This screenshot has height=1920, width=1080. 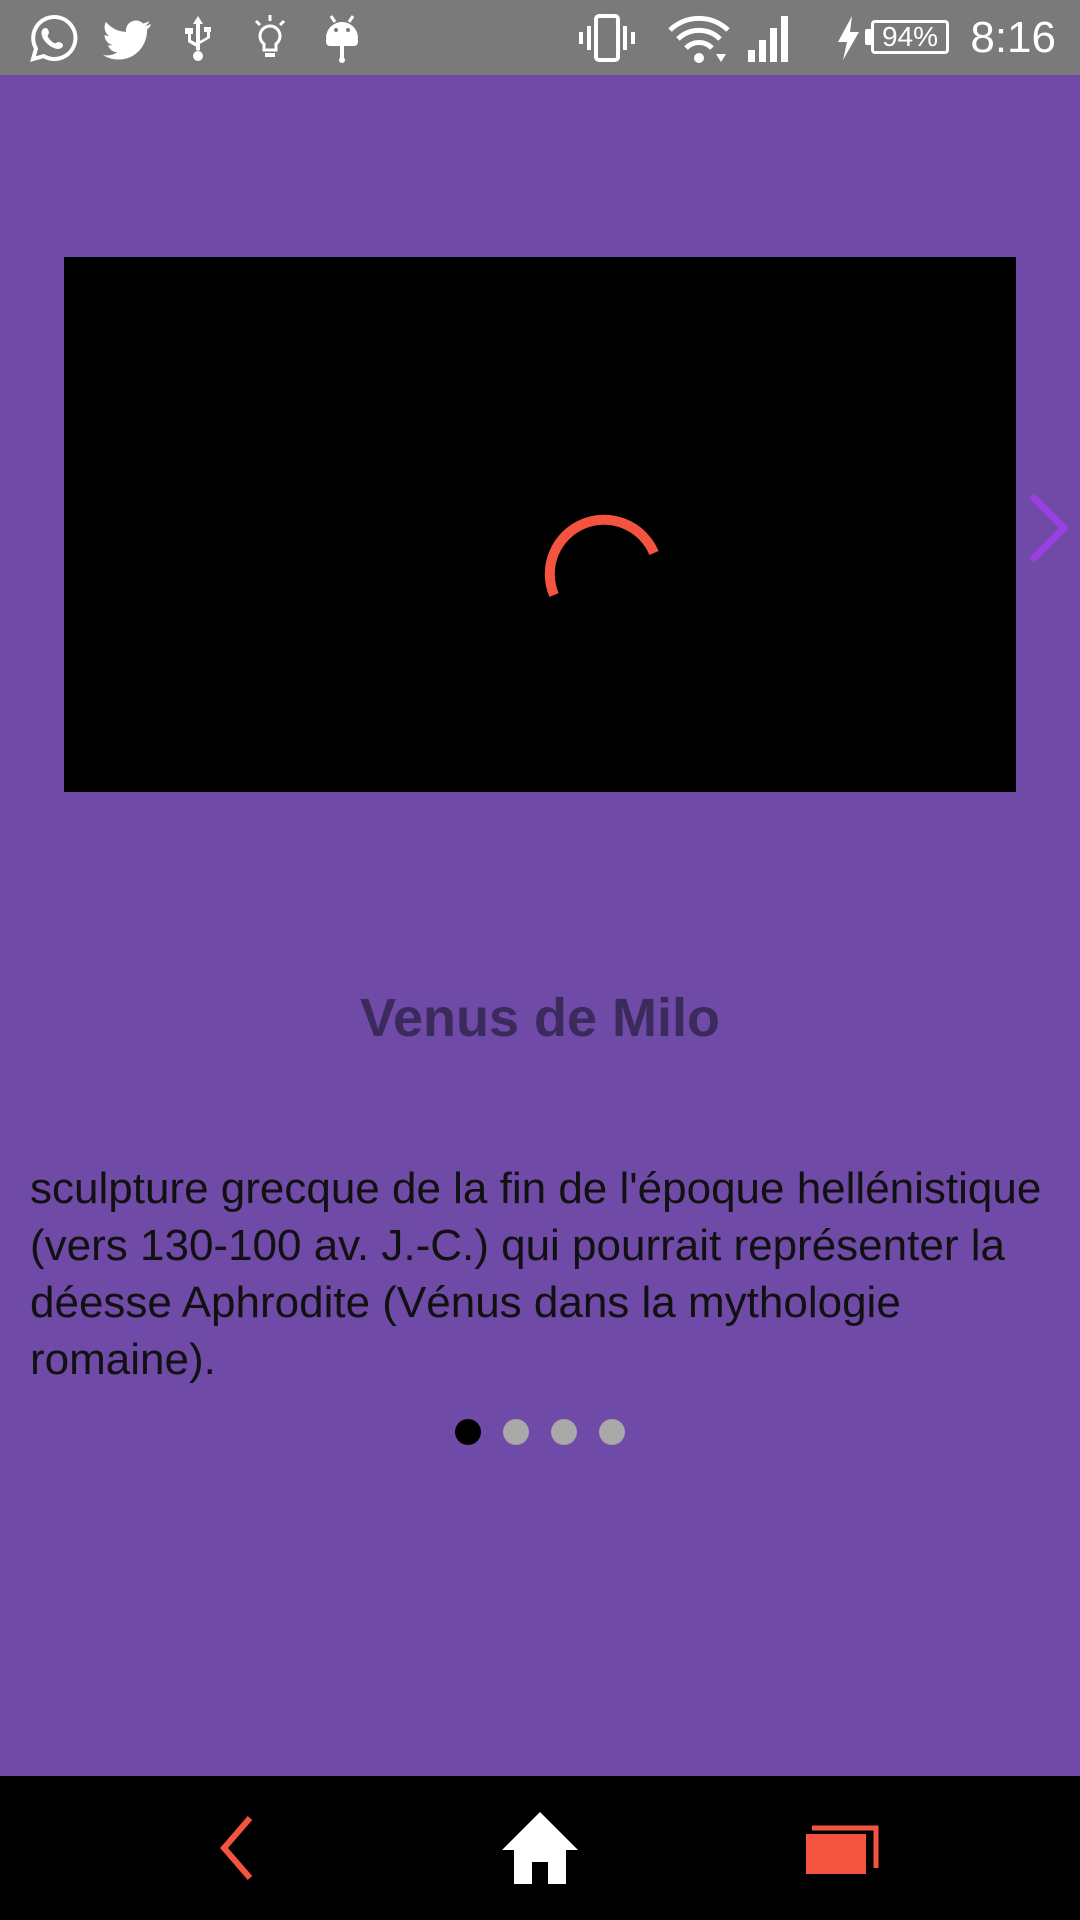 What do you see at coordinates (240, 1848) in the screenshot?
I see `back-icon` at bounding box center [240, 1848].